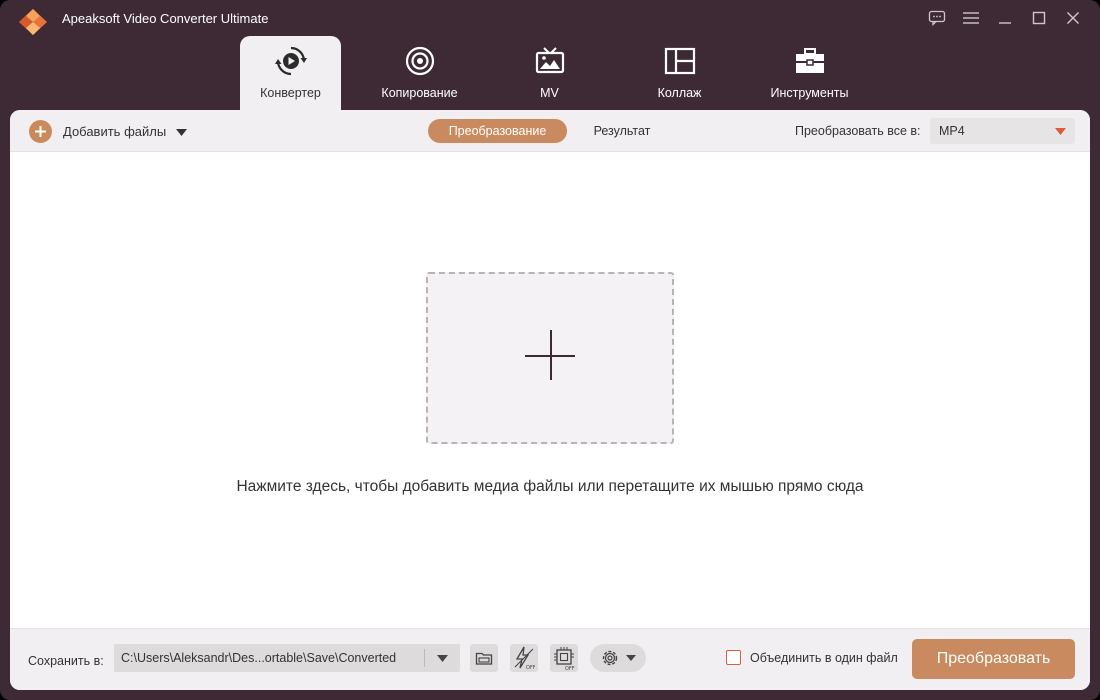  What do you see at coordinates (290, 93) in the screenshot?
I see `tab-label: Конвертер` at bounding box center [290, 93].